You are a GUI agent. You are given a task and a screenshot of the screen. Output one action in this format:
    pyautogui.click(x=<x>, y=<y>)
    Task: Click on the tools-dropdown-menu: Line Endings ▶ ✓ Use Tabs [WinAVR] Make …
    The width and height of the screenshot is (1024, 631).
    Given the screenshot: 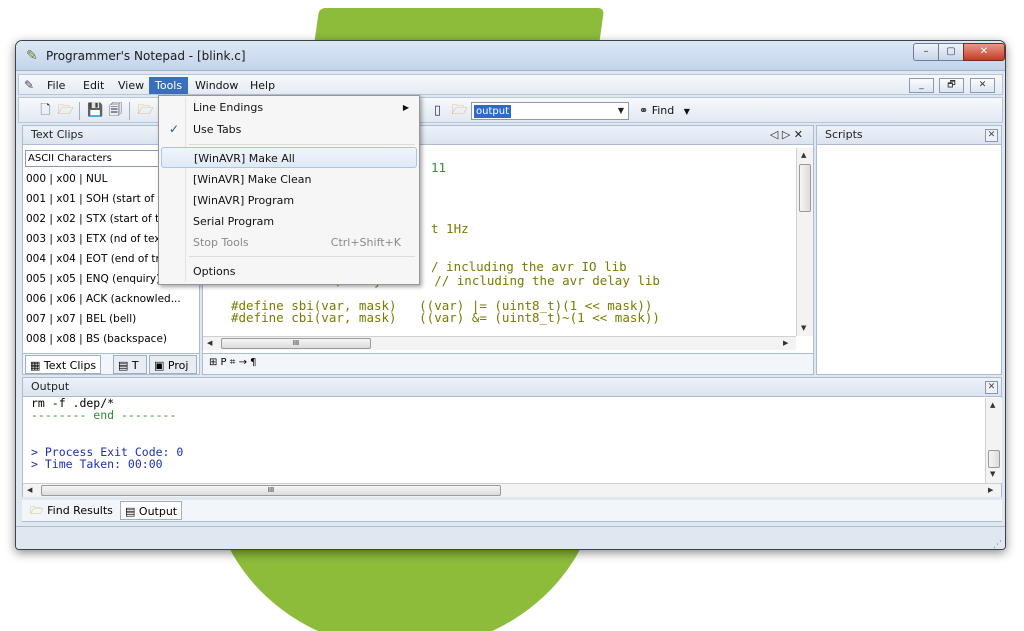 What is the action you would take?
    pyautogui.click(x=289, y=190)
    